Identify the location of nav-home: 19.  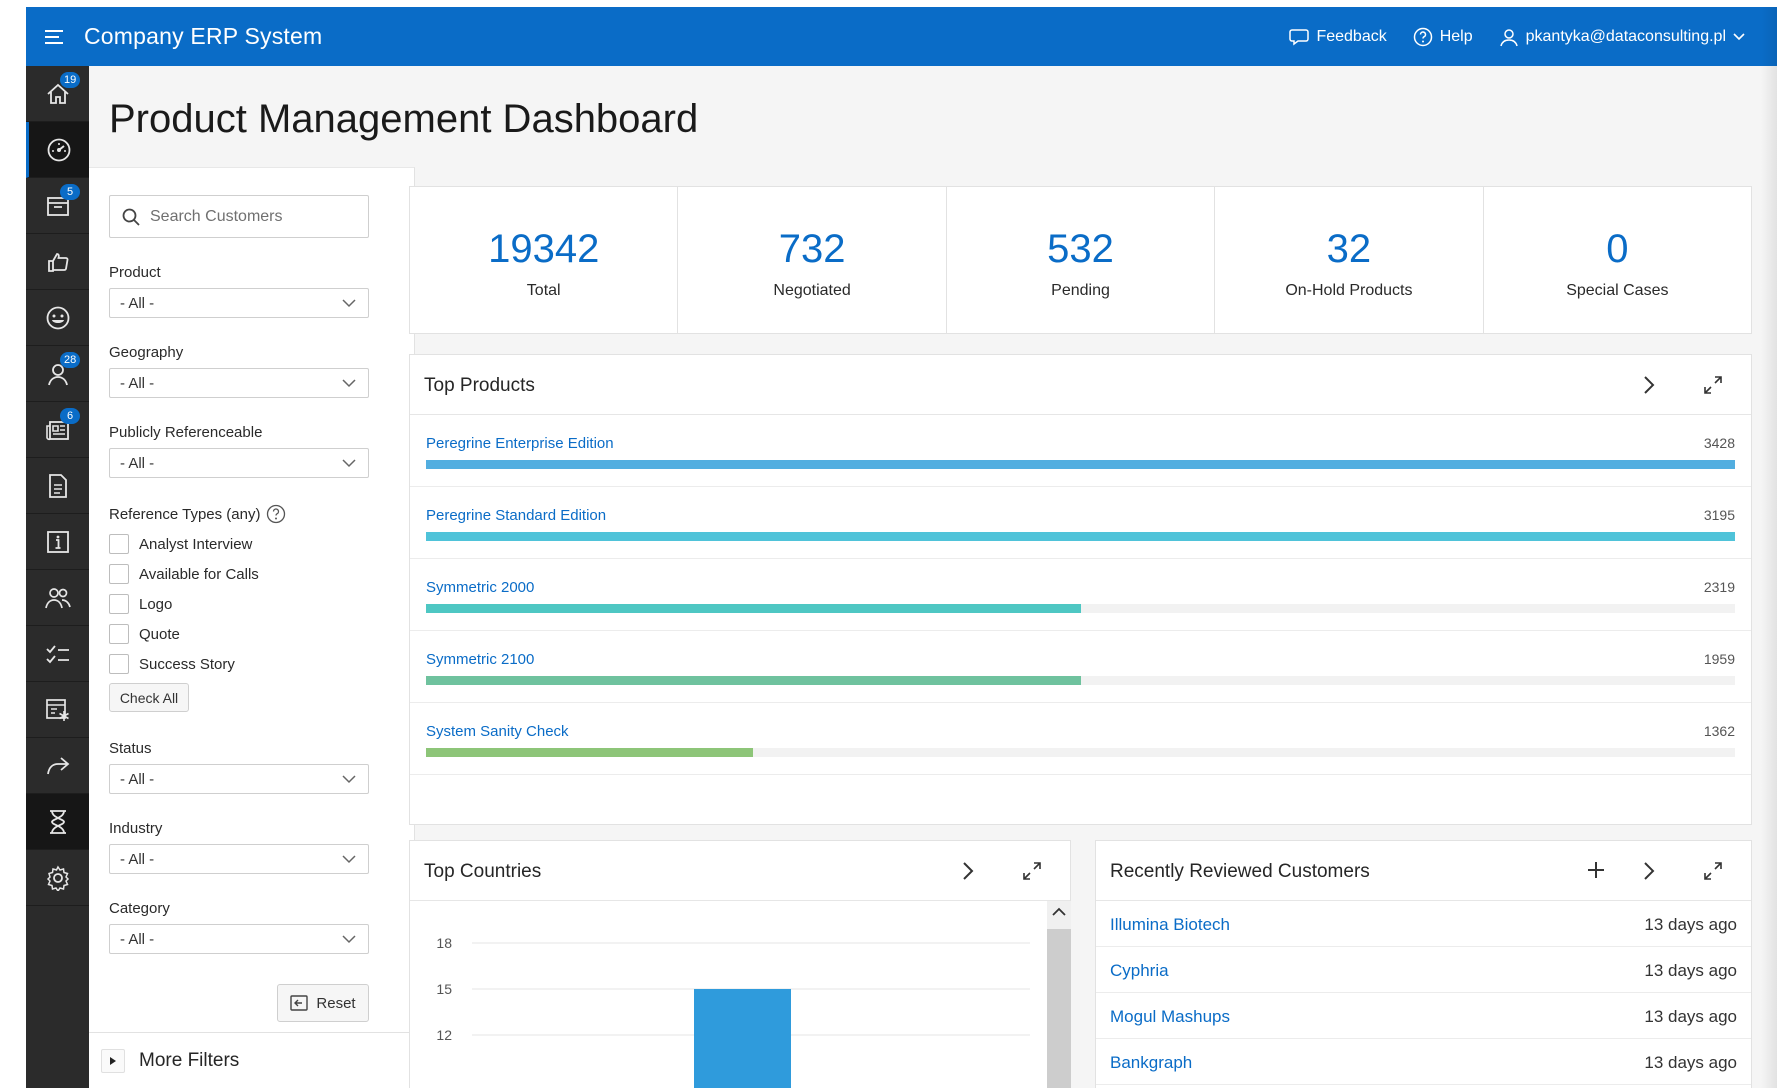
(57, 94).